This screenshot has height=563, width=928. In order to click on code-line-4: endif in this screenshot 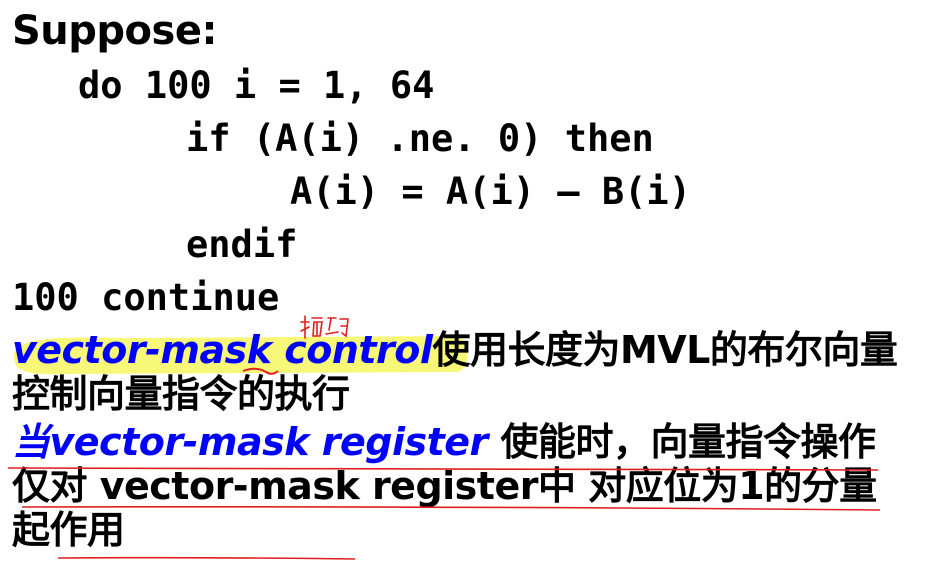, I will do `click(242, 244)`.